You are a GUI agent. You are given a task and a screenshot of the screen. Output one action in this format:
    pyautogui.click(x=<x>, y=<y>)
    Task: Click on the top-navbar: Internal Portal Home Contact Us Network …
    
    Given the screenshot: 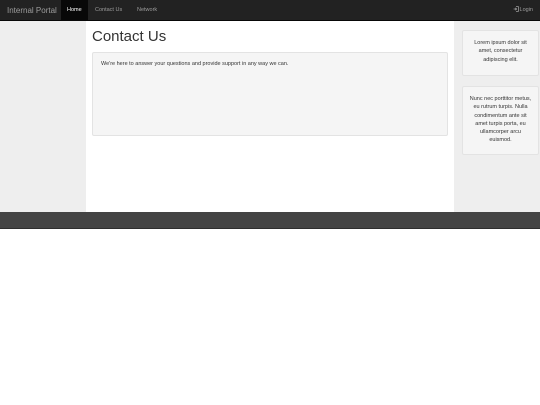 What is the action you would take?
    pyautogui.click(x=270, y=10)
    